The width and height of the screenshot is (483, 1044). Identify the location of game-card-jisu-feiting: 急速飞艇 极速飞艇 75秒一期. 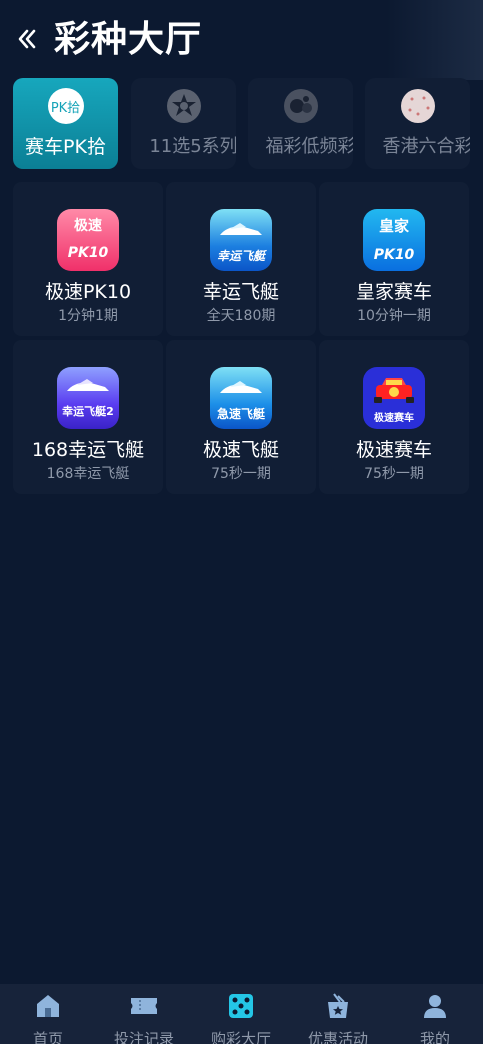
(241, 417).